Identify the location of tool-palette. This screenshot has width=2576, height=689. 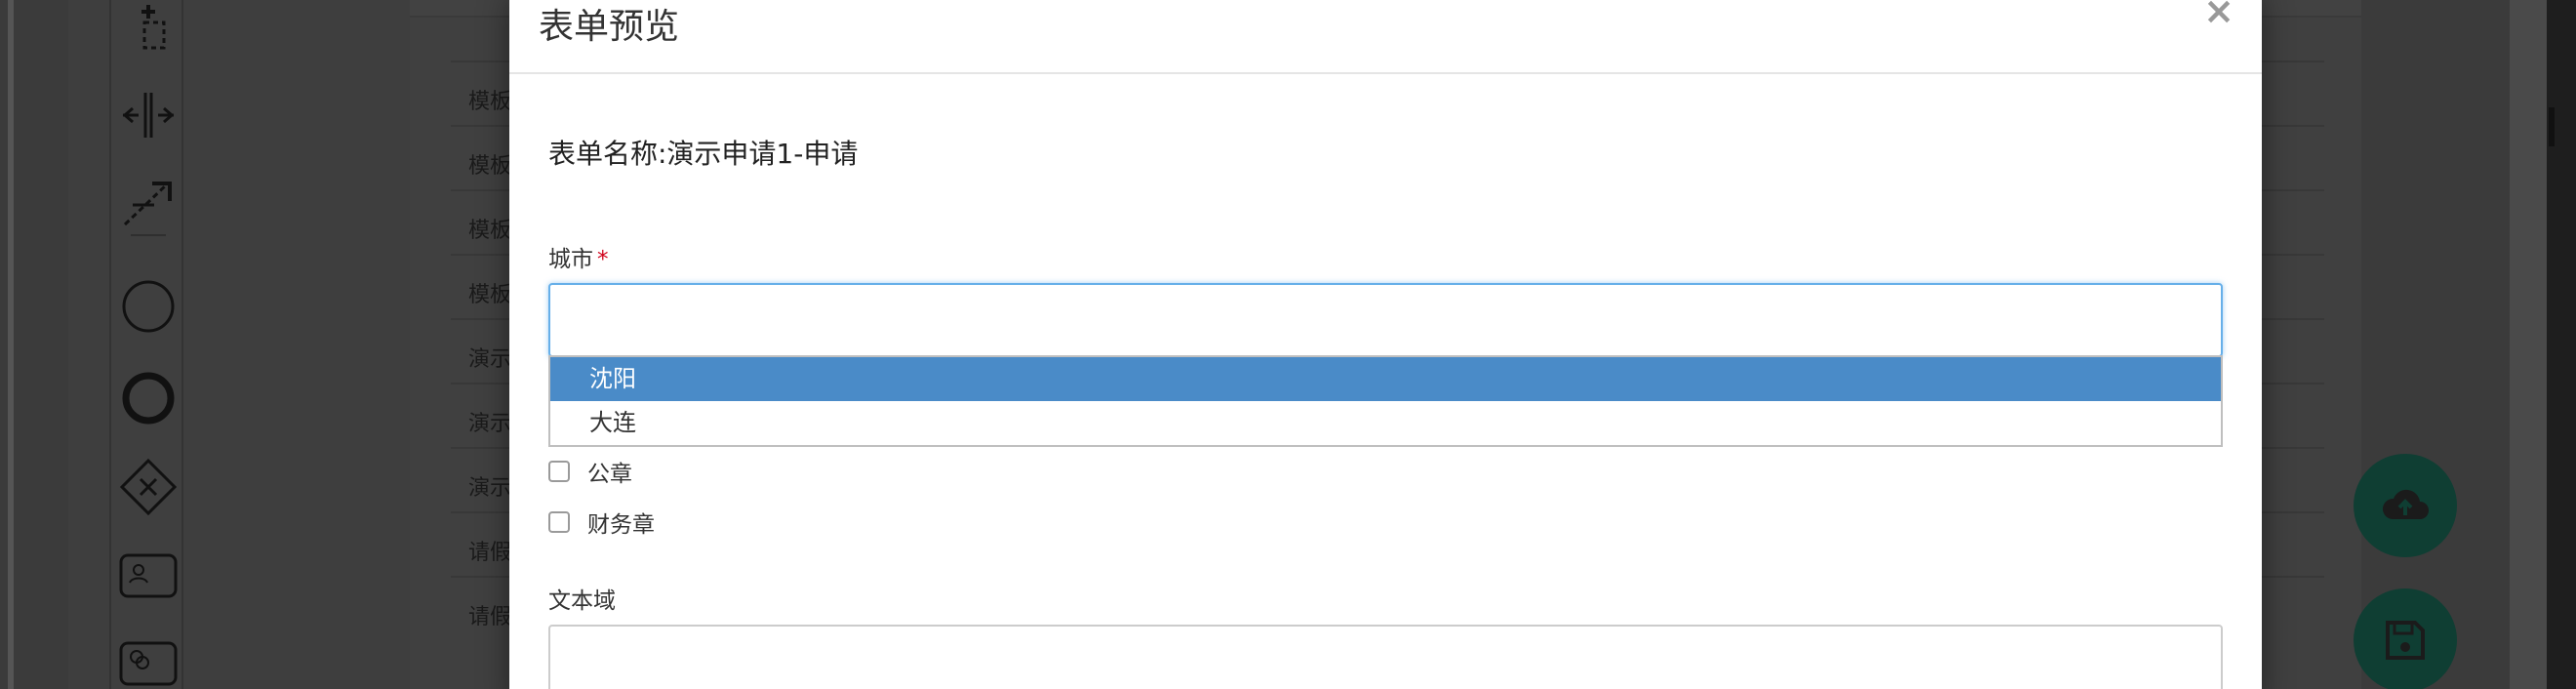
(146, 344).